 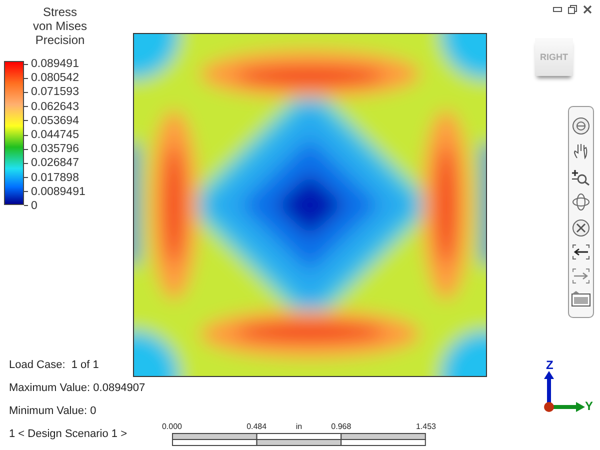 I want to click on legend-value: 0.017898, so click(x=55, y=178).